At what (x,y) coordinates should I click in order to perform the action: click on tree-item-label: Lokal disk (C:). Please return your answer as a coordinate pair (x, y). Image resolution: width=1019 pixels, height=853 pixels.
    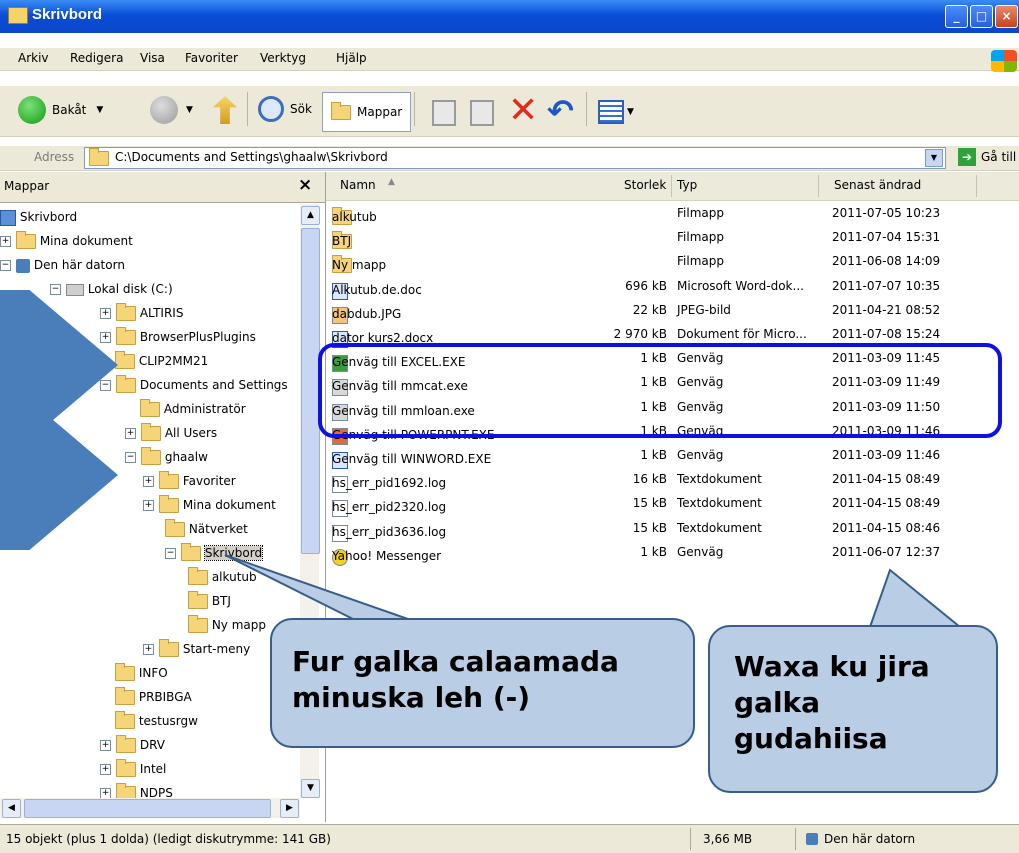
    Looking at the image, I should click on (130, 289).